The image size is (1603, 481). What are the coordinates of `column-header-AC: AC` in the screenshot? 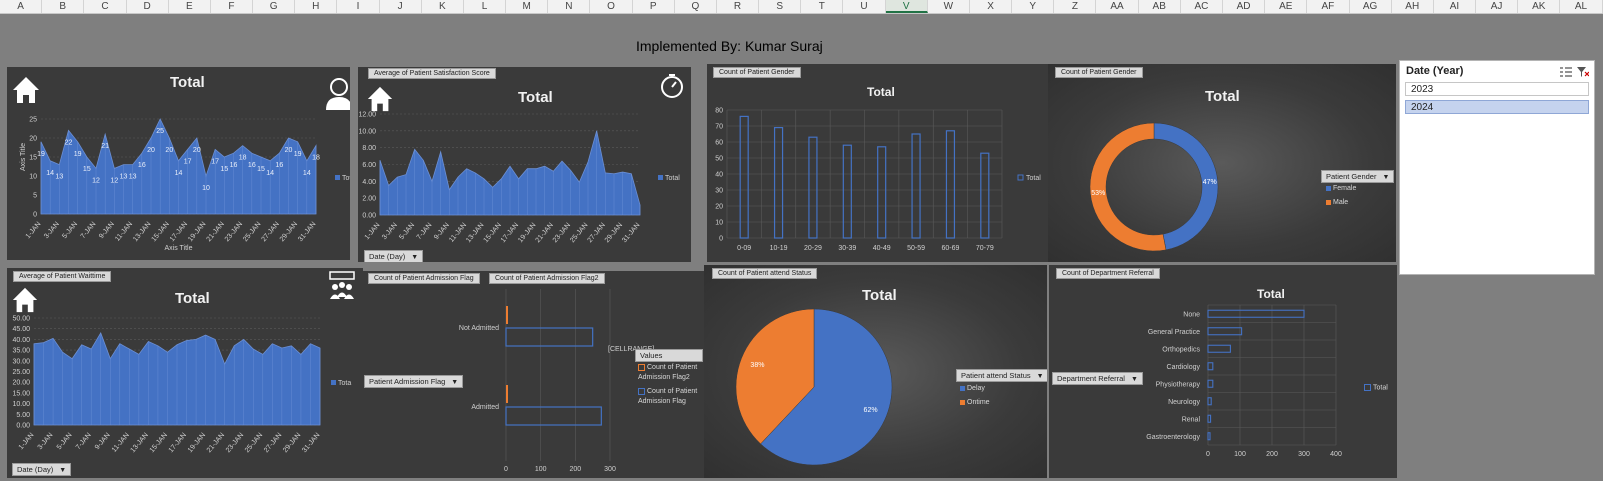 It's located at (1202, 6).